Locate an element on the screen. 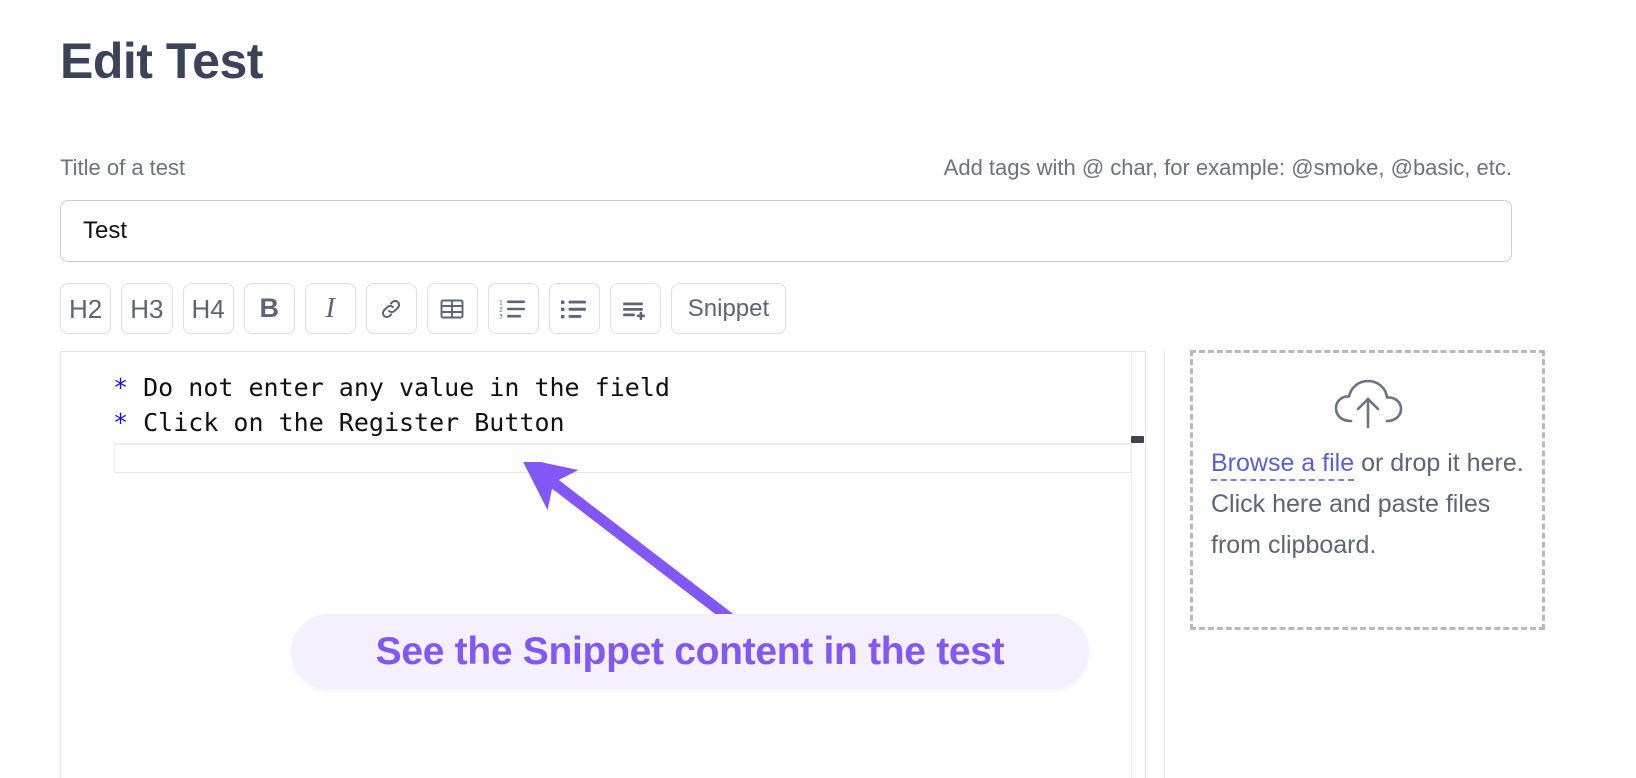 The height and width of the screenshot is (778, 1636). bold-button: B is located at coordinates (269, 308).